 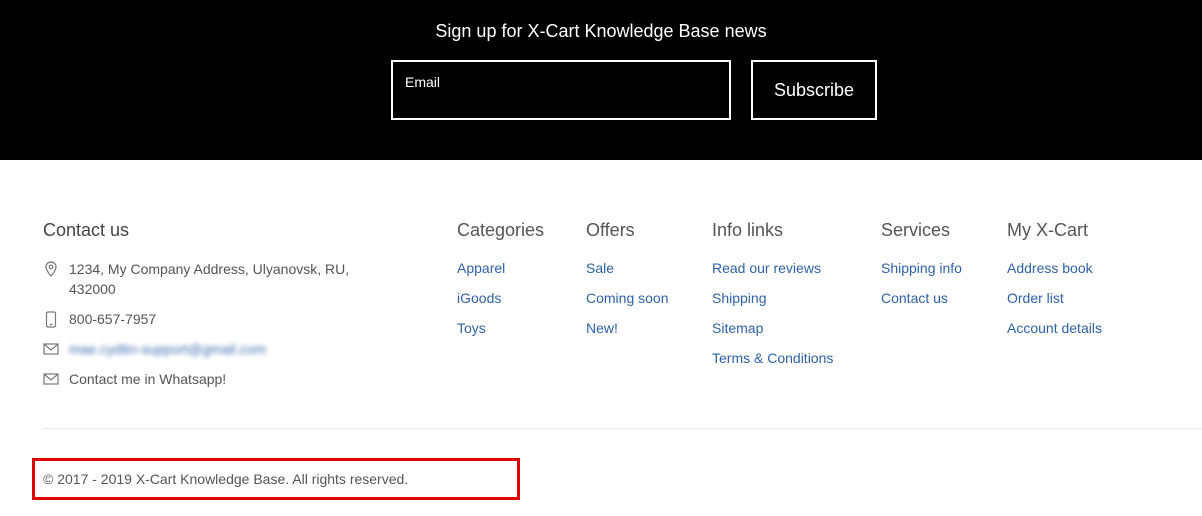 What do you see at coordinates (1054, 333) in the screenshot?
I see `link-account-details: Account details` at bounding box center [1054, 333].